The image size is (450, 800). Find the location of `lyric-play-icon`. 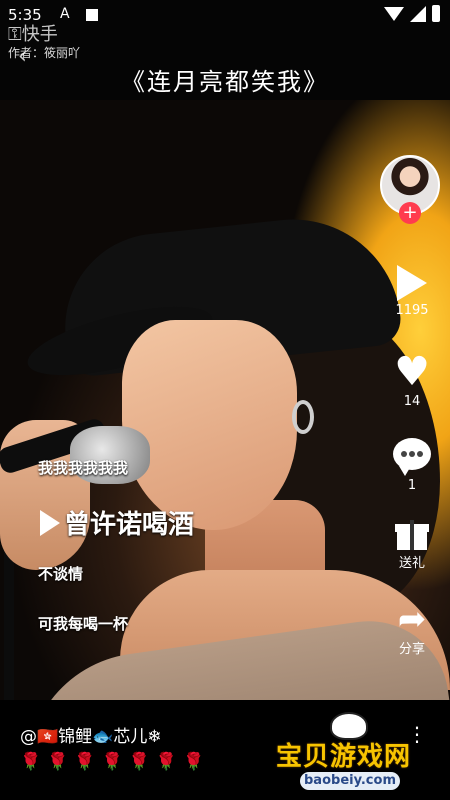

lyric-play-icon is located at coordinates (50, 523).